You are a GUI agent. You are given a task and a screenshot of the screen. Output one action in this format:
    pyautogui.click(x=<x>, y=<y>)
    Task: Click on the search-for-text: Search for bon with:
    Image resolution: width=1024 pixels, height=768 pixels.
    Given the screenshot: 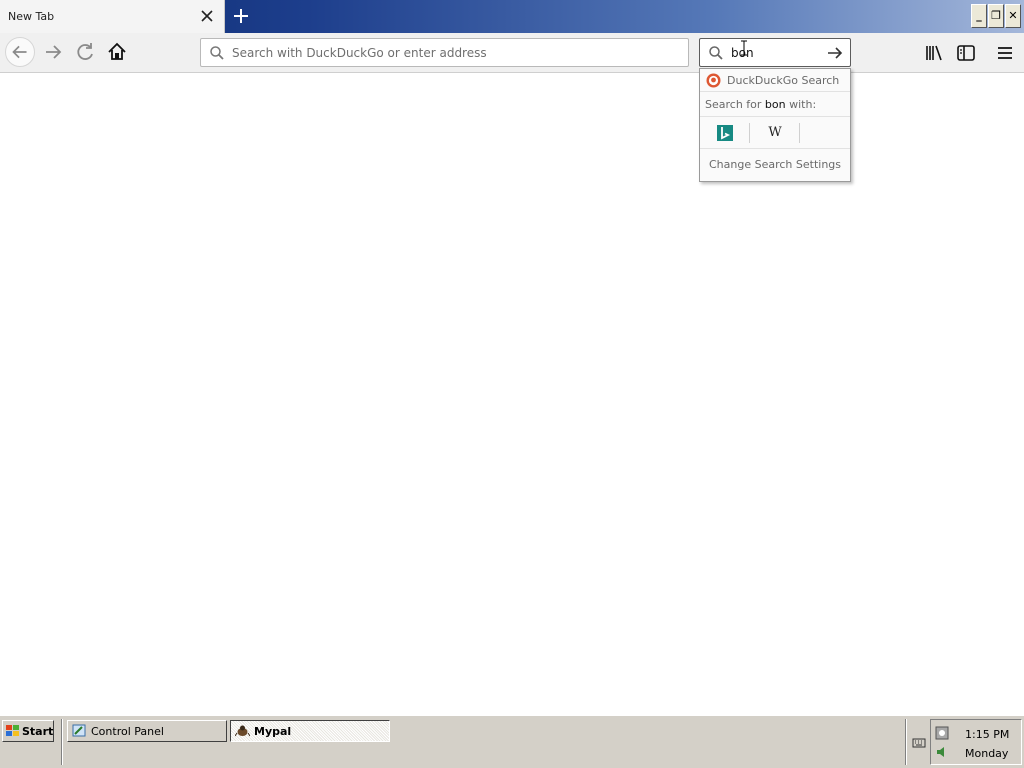 What is the action you would take?
    pyautogui.click(x=760, y=104)
    